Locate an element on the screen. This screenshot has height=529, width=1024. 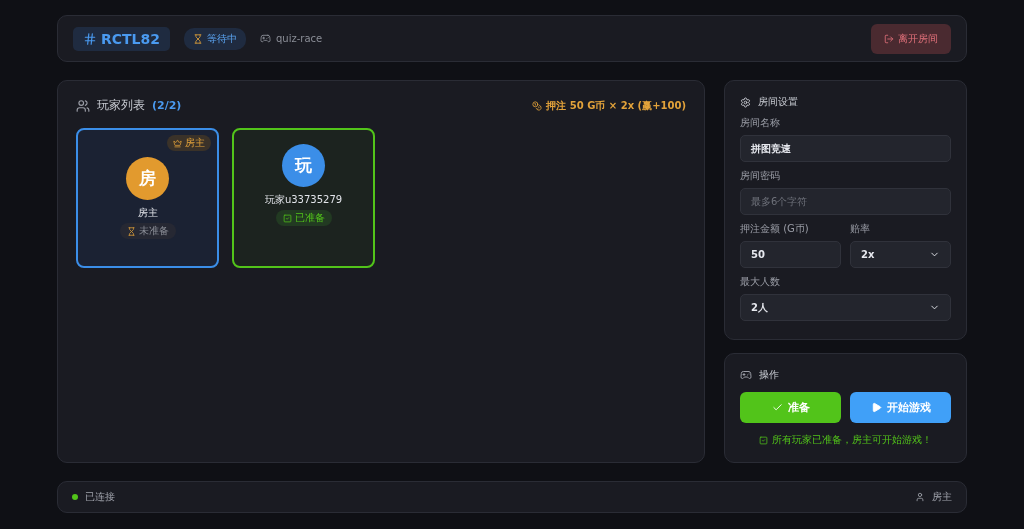
field-label: 赔率 is located at coordinates (860, 229).